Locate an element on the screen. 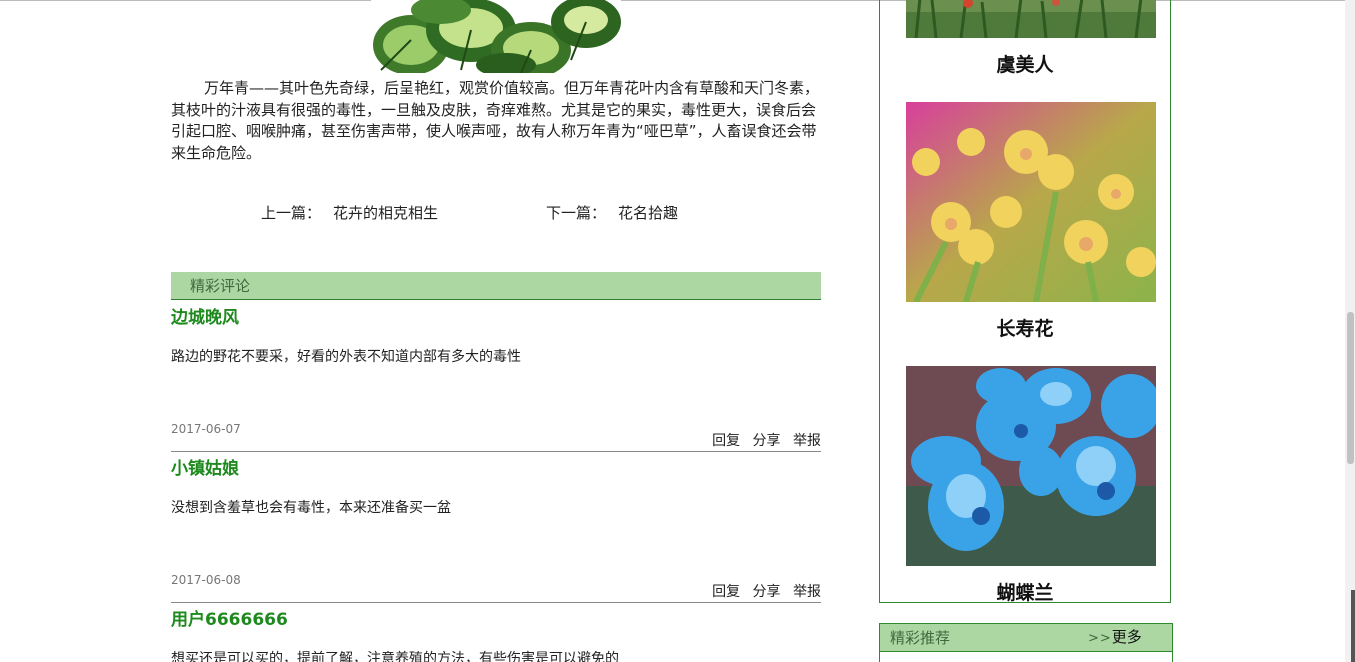  prev-article: 上一篇： 花卉的相克相生 is located at coordinates (349, 212).